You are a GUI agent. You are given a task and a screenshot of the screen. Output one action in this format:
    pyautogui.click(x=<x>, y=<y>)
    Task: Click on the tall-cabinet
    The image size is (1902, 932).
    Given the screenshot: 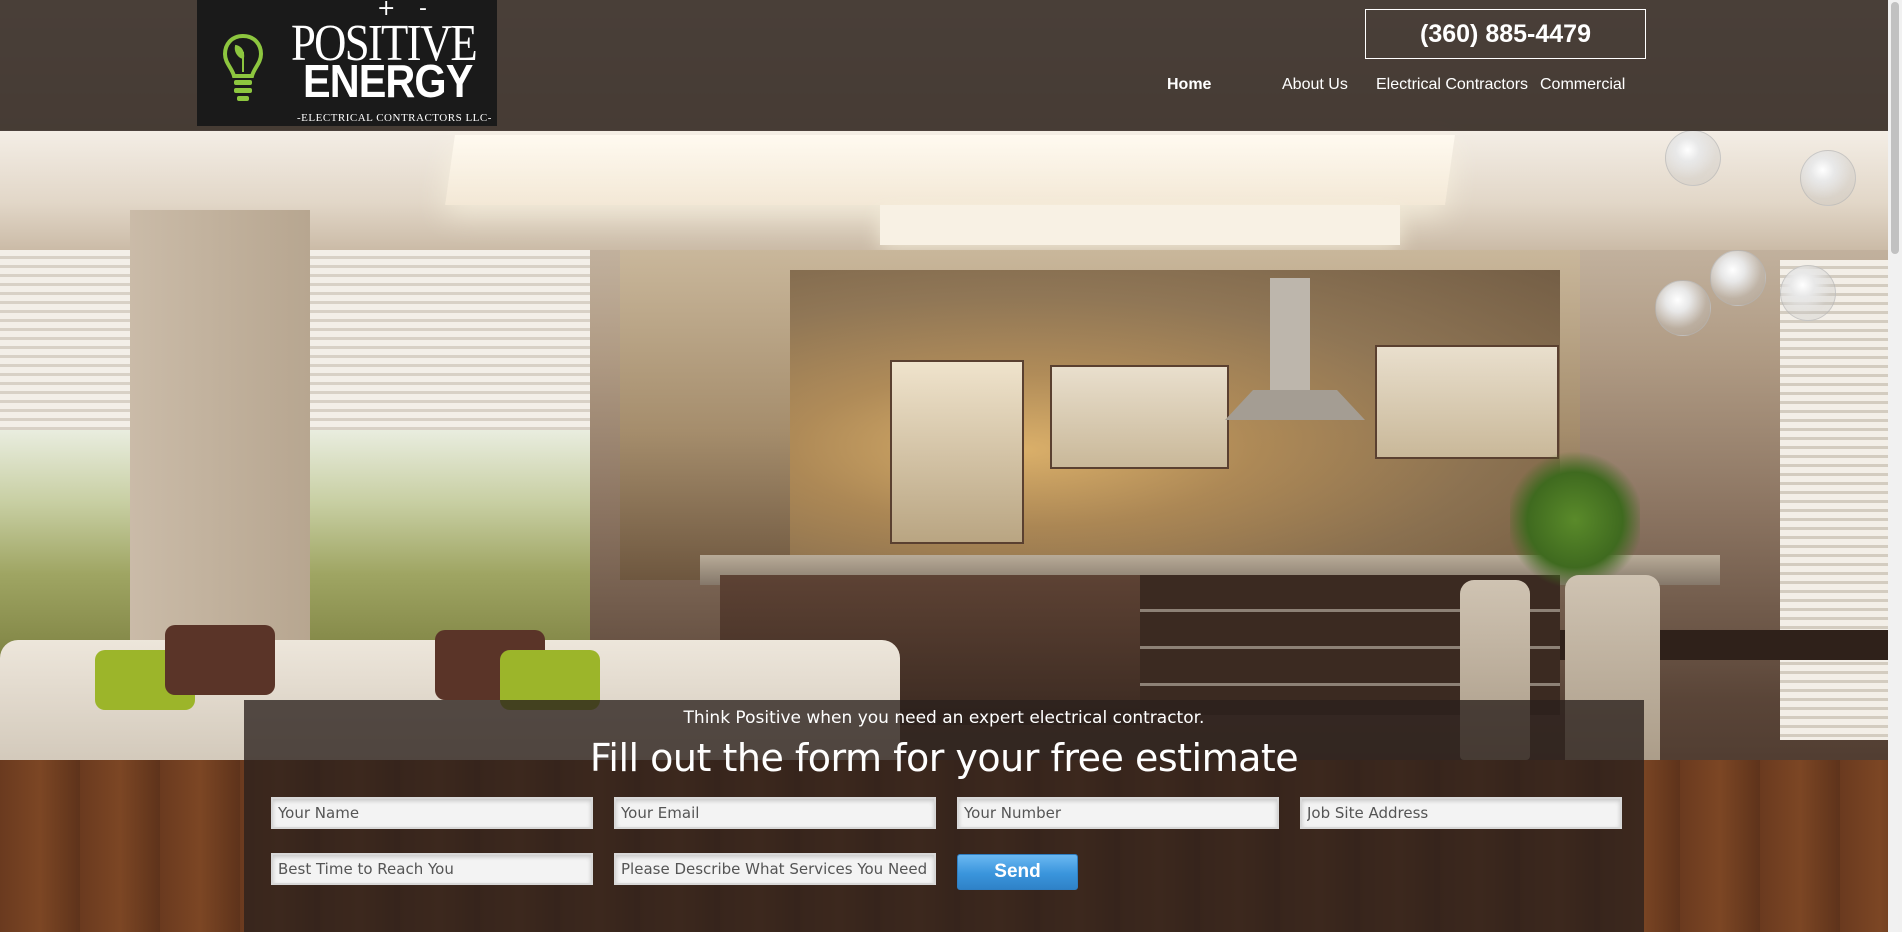 What is the action you would take?
    pyautogui.click(x=957, y=452)
    